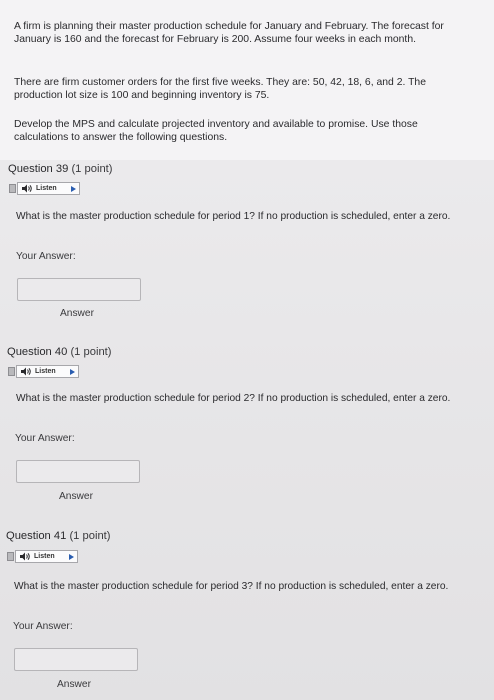 This screenshot has height=700, width=494. I want to click on question-title: Question 41 (1 point), so click(58, 536).